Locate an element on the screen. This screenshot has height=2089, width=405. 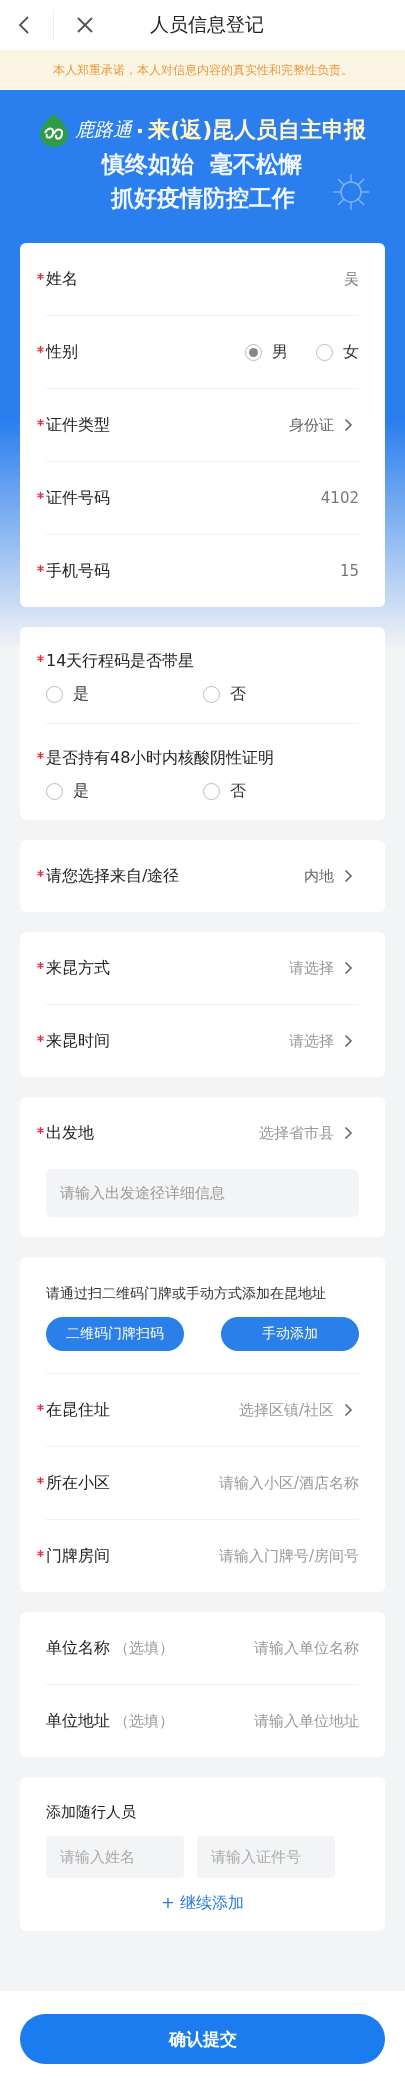
submit-button: 确认提交 is located at coordinates (202, 2039).